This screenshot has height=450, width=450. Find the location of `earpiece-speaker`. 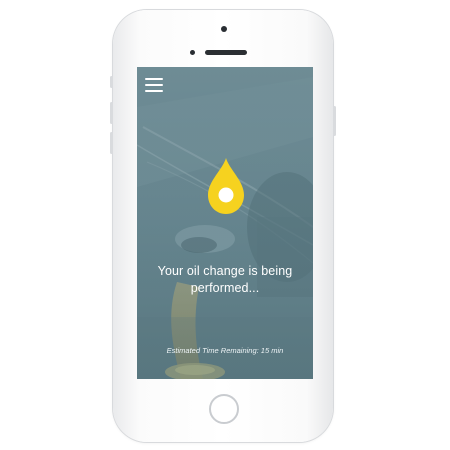

earpiece-speaker is located at coordinates (226, 52).